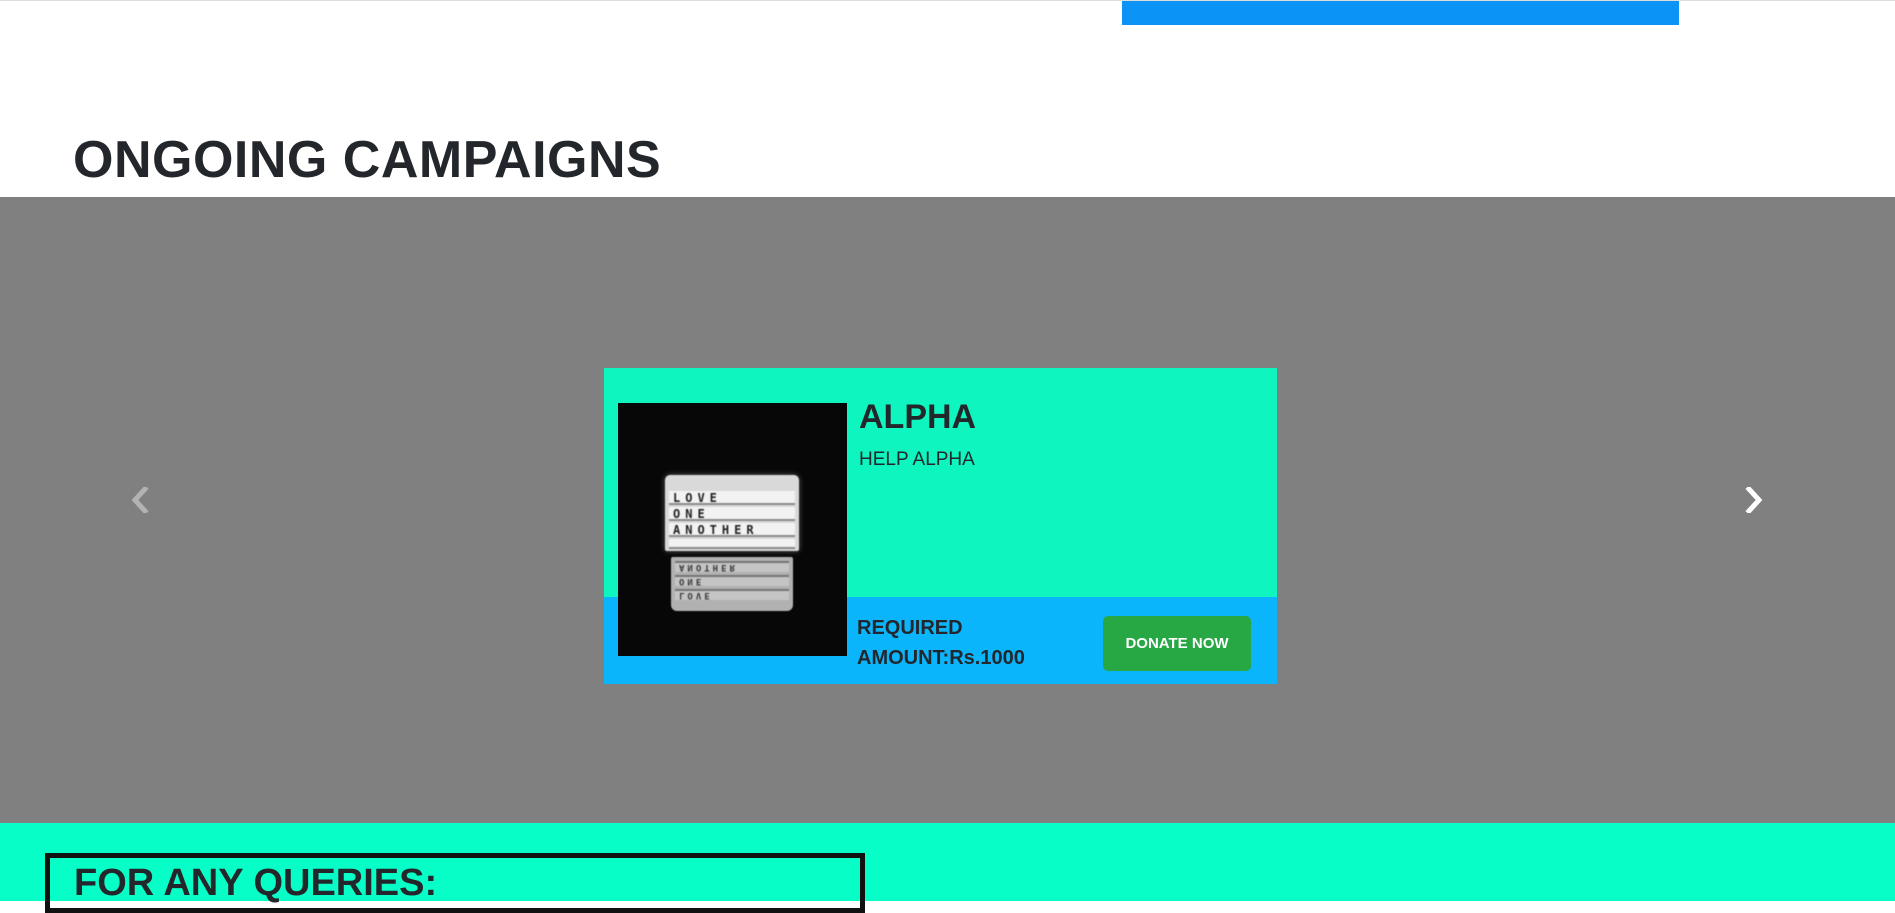  I want to click on chevron-right-icon, so click(1754, 500).